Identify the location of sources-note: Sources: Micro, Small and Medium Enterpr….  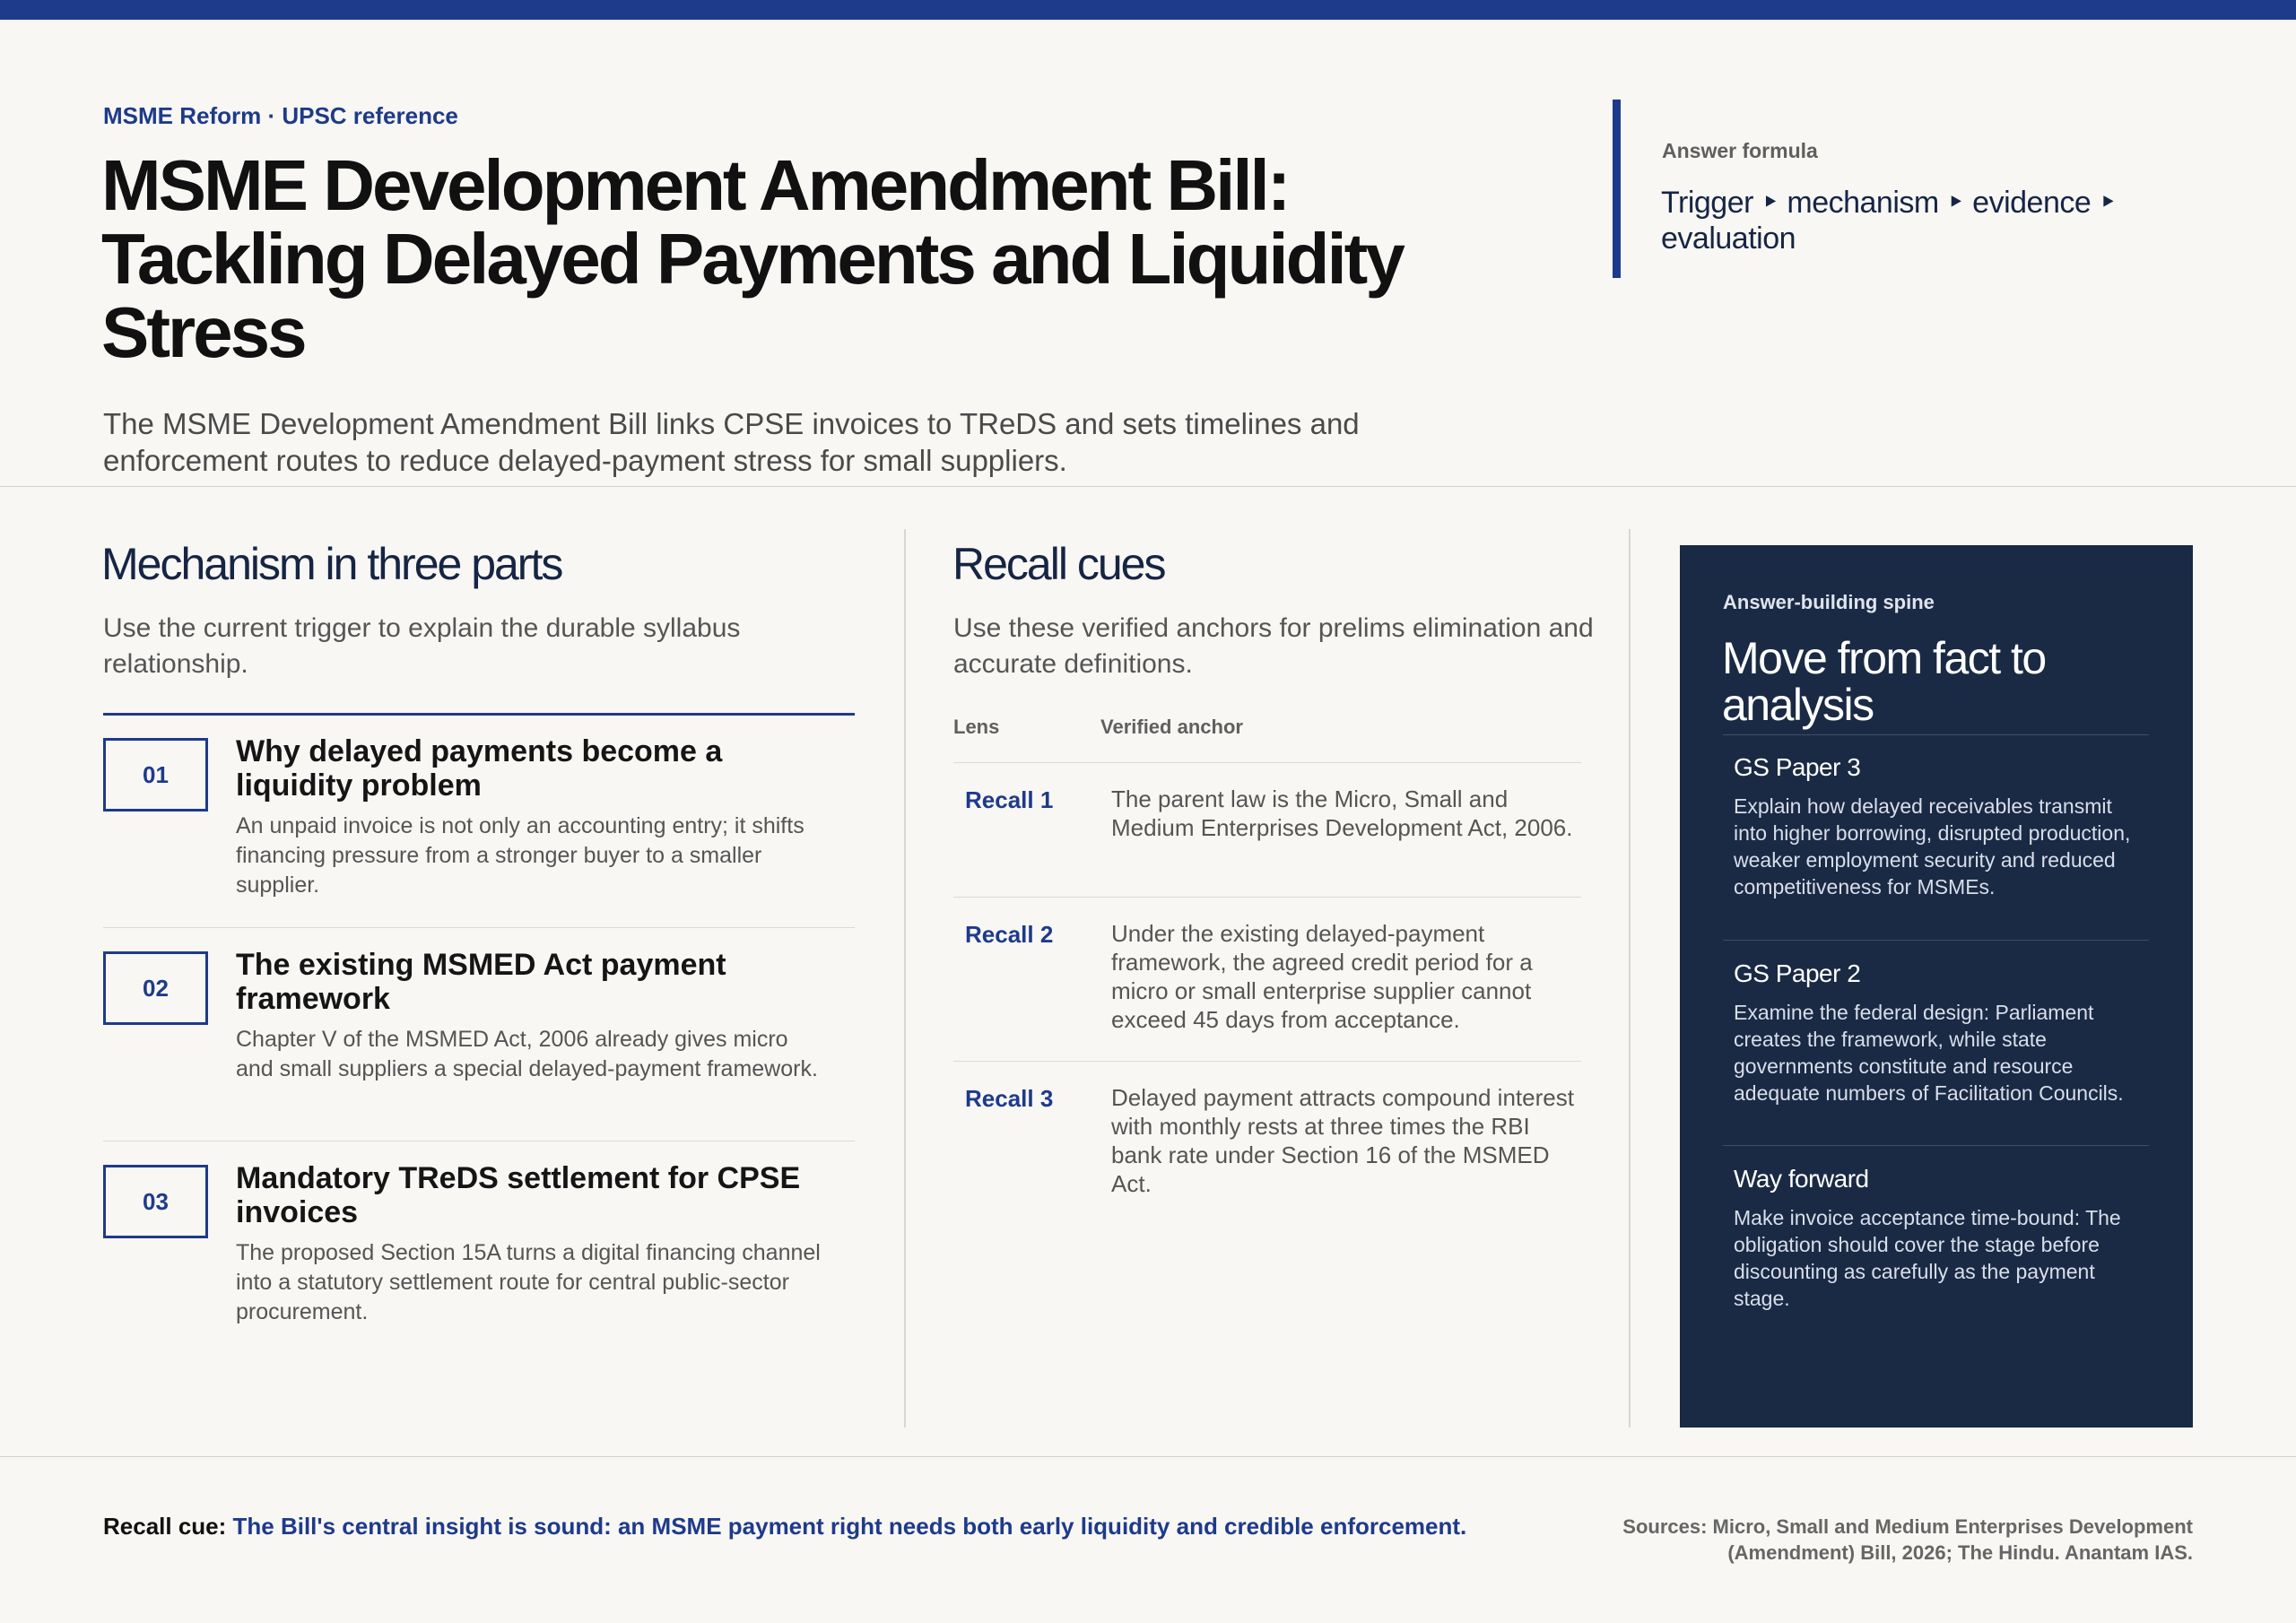
(1907, 1539).